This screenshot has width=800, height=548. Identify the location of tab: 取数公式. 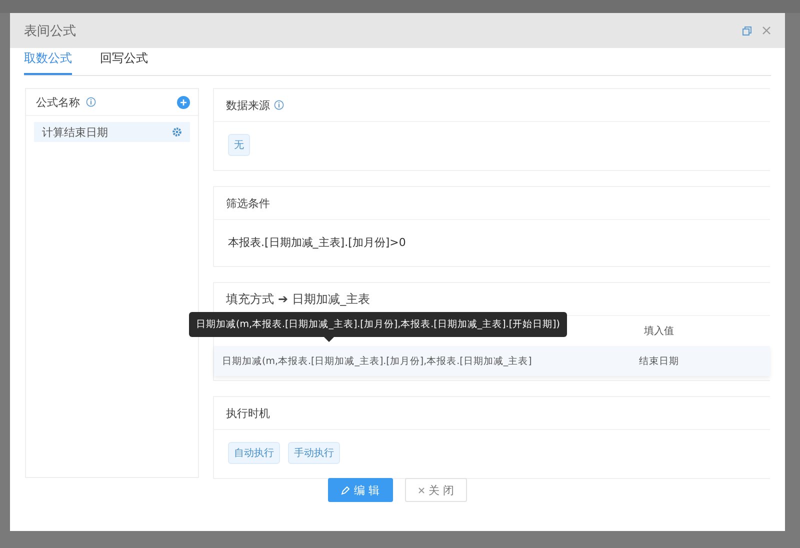
(48, 62).